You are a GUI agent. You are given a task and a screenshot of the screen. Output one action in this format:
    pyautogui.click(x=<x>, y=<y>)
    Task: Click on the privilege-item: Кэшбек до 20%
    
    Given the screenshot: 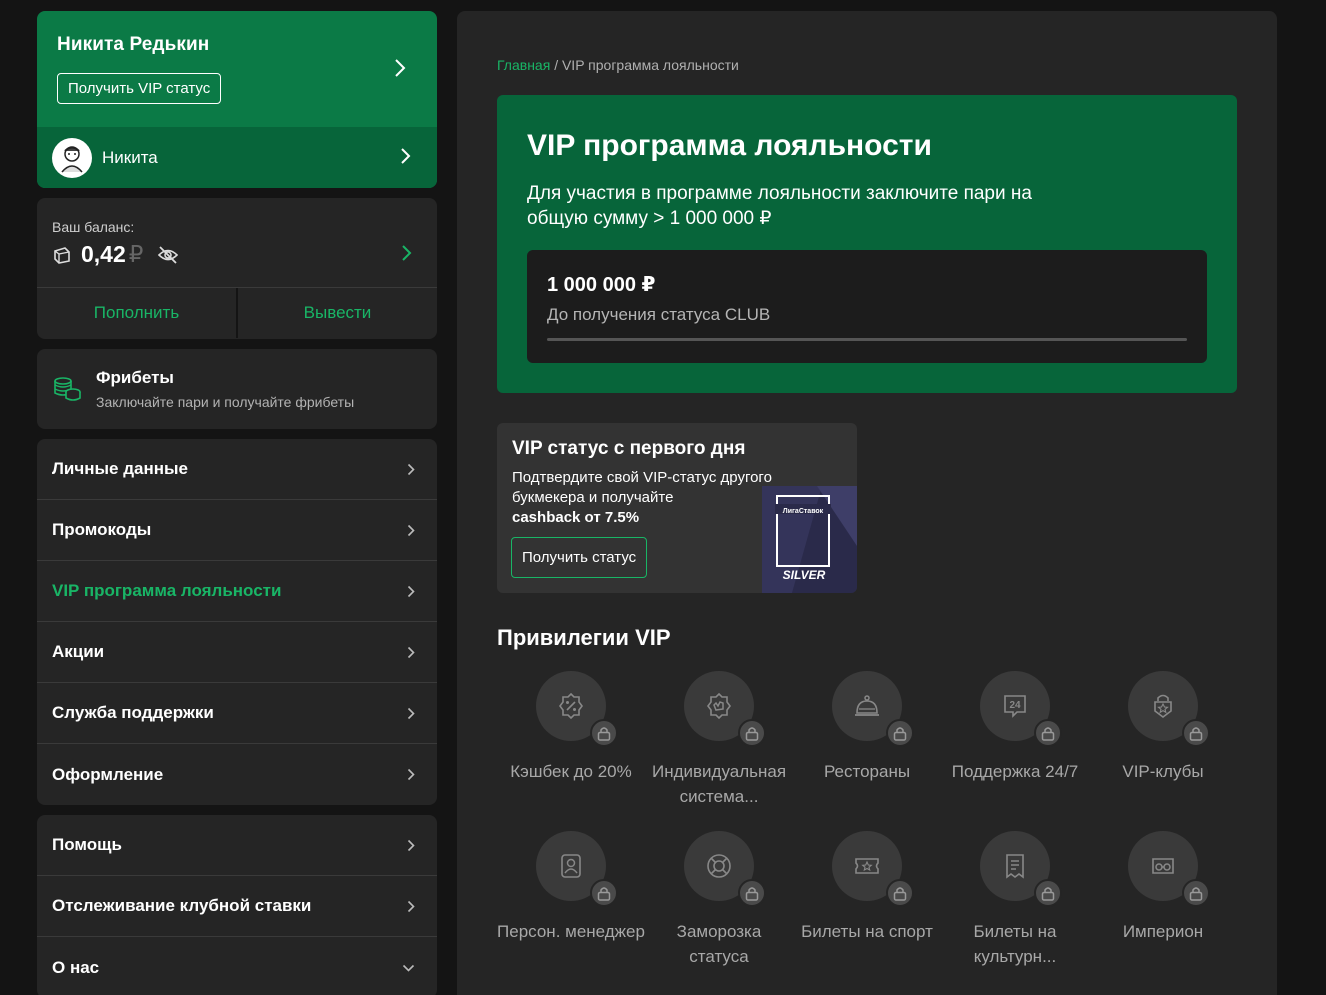 What is the action you would take?
    pyautogui.click(x=571, y=741)
    